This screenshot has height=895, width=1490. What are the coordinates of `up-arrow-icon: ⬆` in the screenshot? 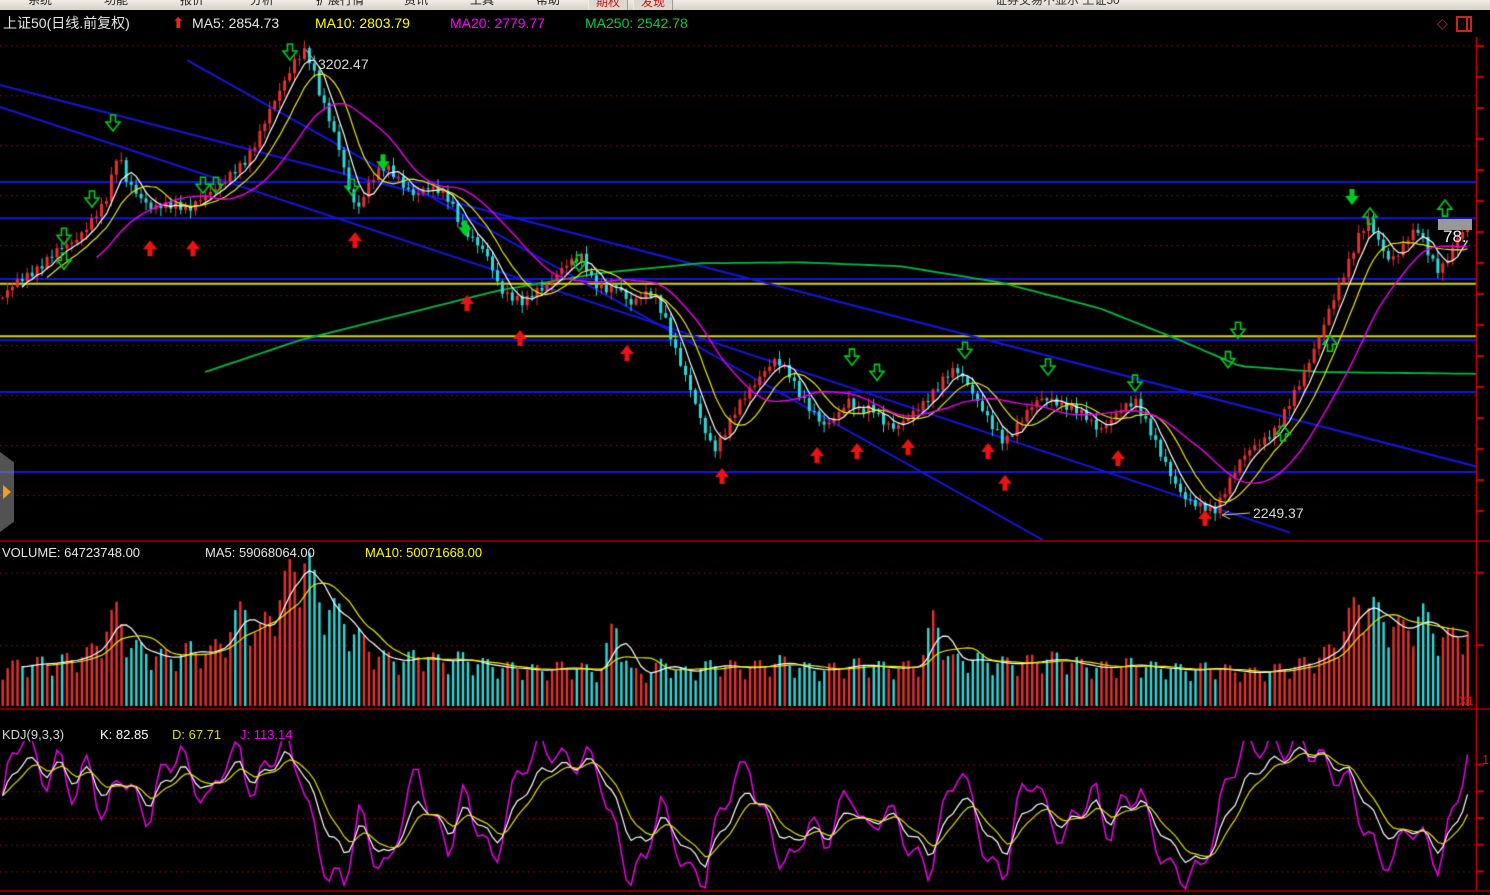 It's located at (178, 23).